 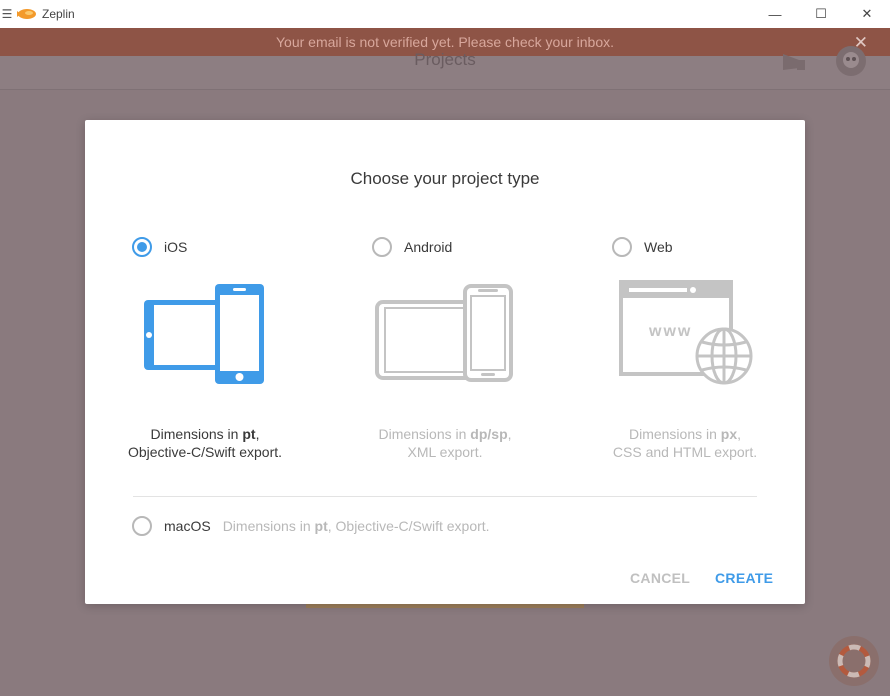 I want to click on close-window-button: ✕, so click(x=867, y=14).